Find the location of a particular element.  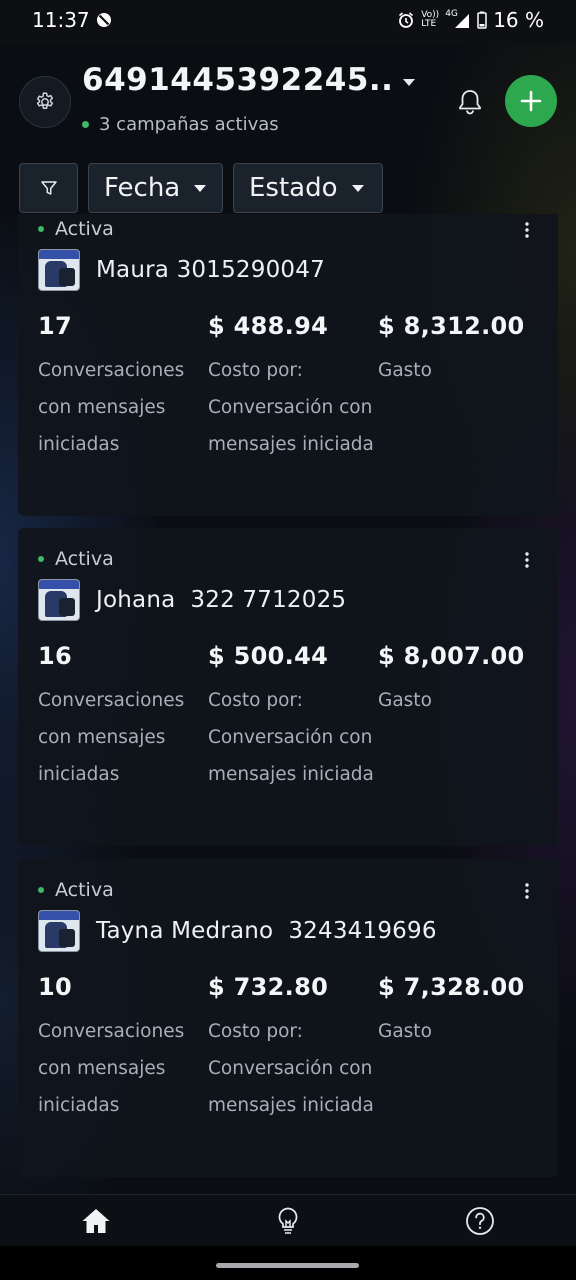

nav-home is located at coordinates (96, 1221).